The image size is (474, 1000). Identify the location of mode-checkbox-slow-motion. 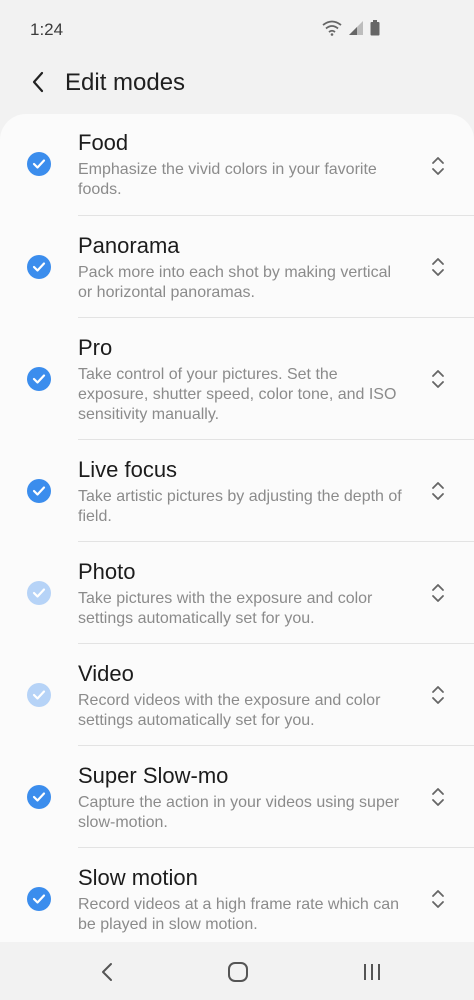
(39, 899).